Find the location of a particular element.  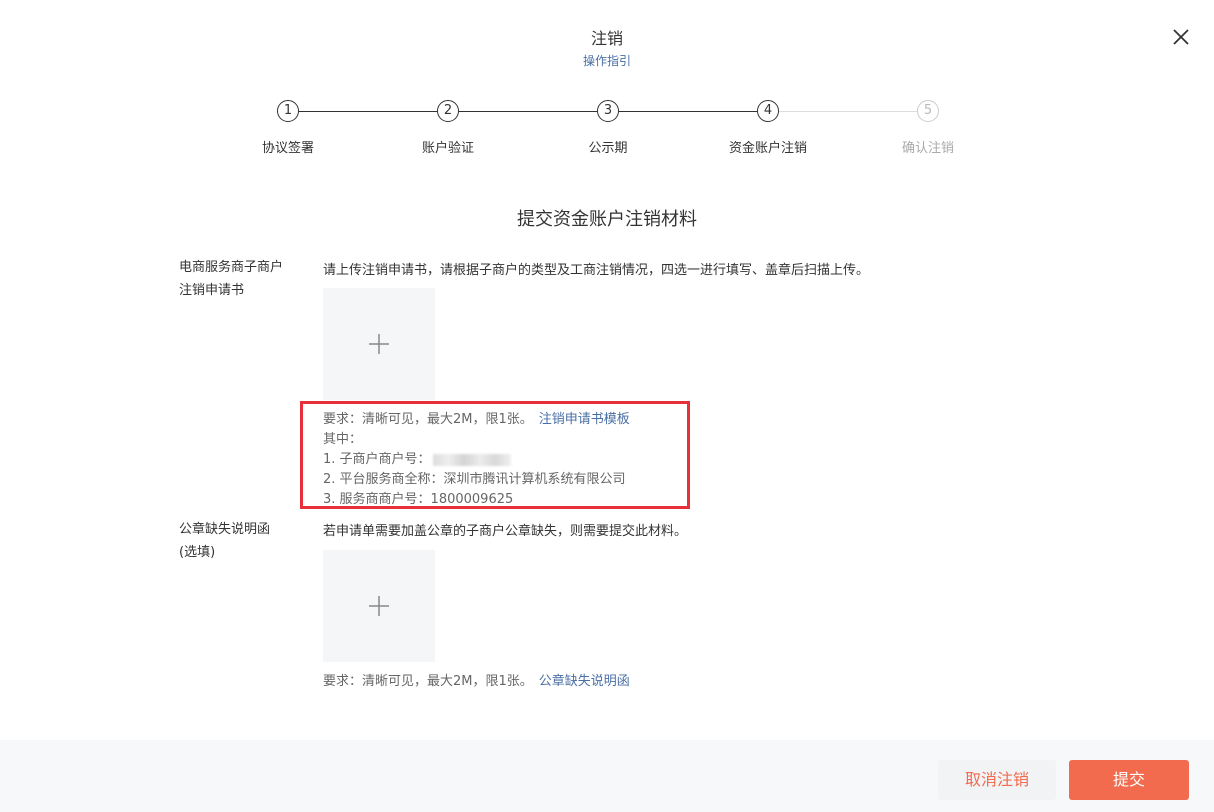

step-progress: 1 2 3 4 5 协议签署 账户验证 公示期 资金账户注销 确认注销 is located at coordinates (607, 130).